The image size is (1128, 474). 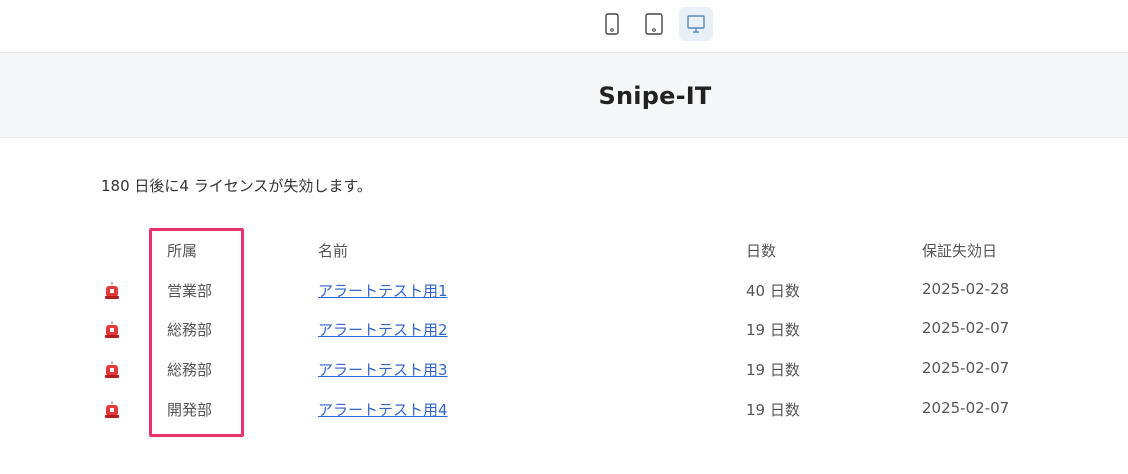 I want to click on desktop-preview-button, so click(x=696, y=24).